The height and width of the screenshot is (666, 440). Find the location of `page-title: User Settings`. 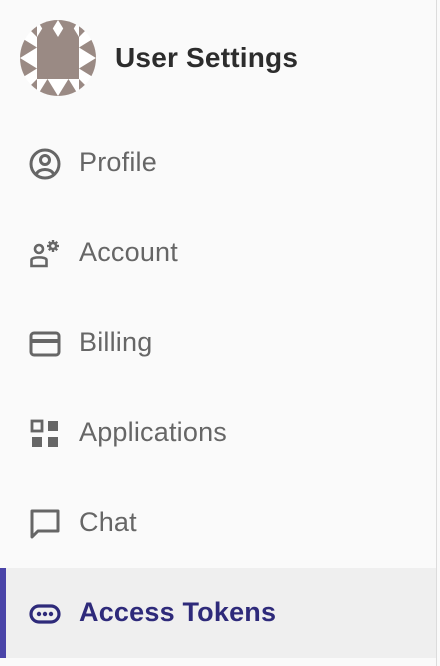

page-title: User Settings is located at coordinates (207, 57).